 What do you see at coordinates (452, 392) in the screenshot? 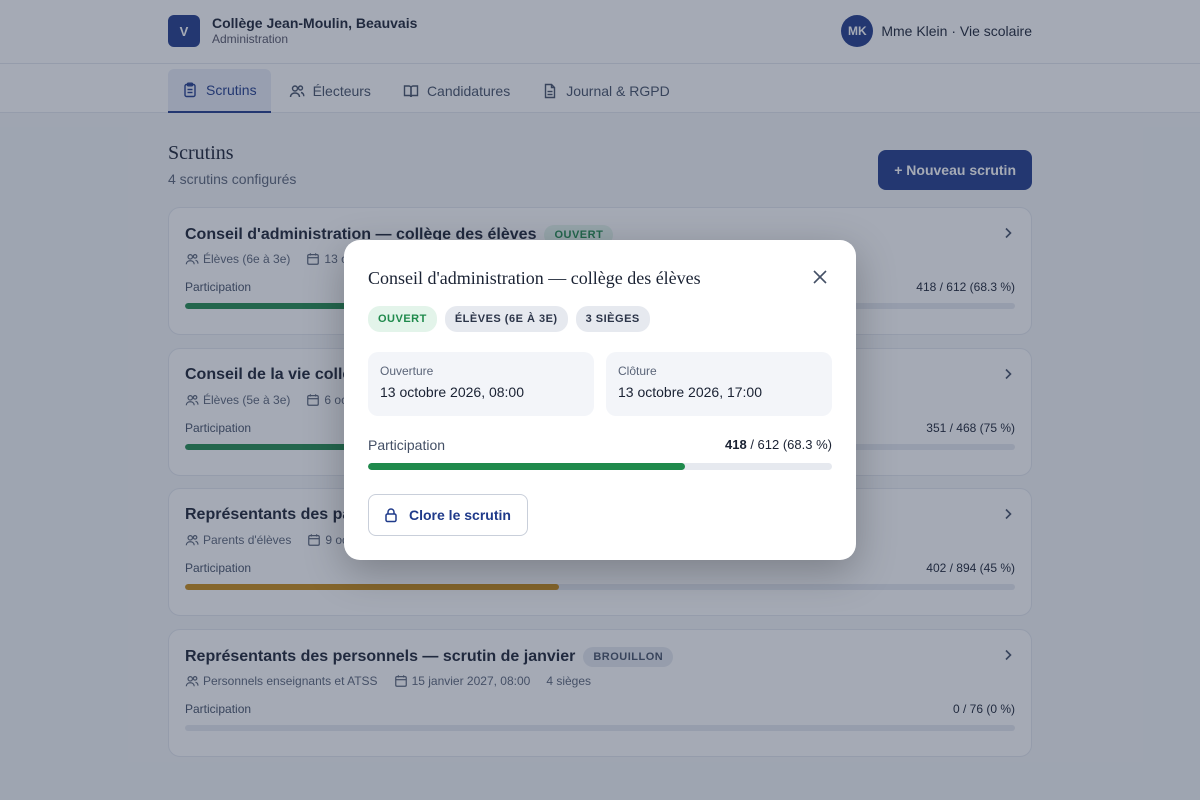
I see `opening-value: 13 octobre 2026, 08:00` at bounding box center [452, 392].